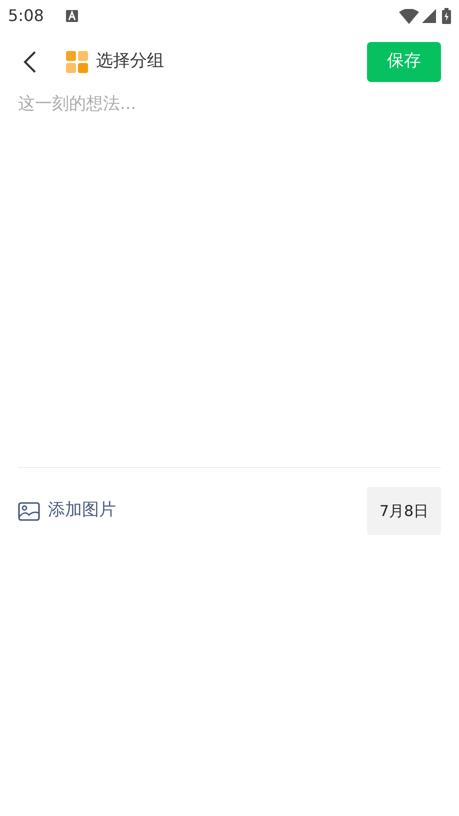  What do you see at coordinates (115, 62) in the screenshot?
I see `group-selector: 选择分组` at bounding box center [115, 62].